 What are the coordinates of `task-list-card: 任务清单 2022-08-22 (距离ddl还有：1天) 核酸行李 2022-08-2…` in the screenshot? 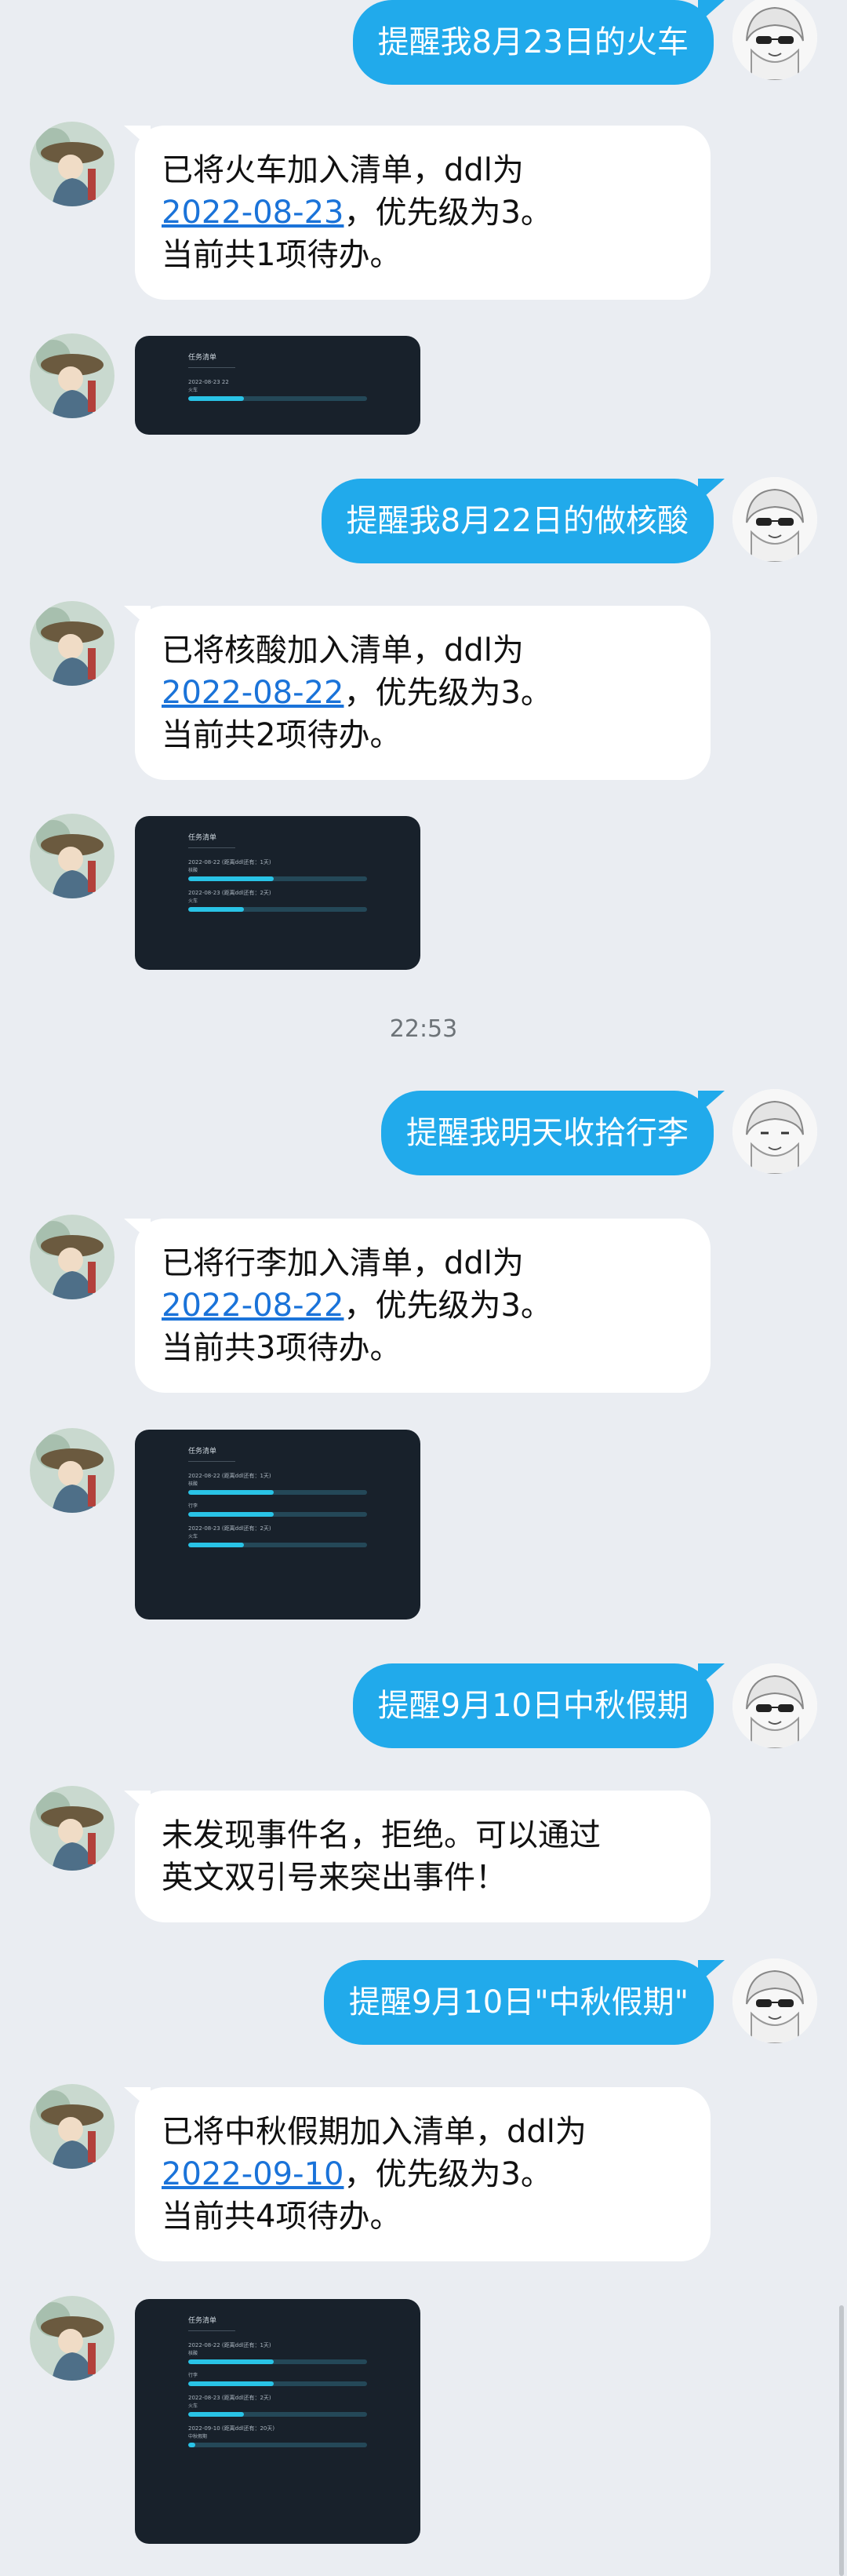 It's located at (277, 1525).